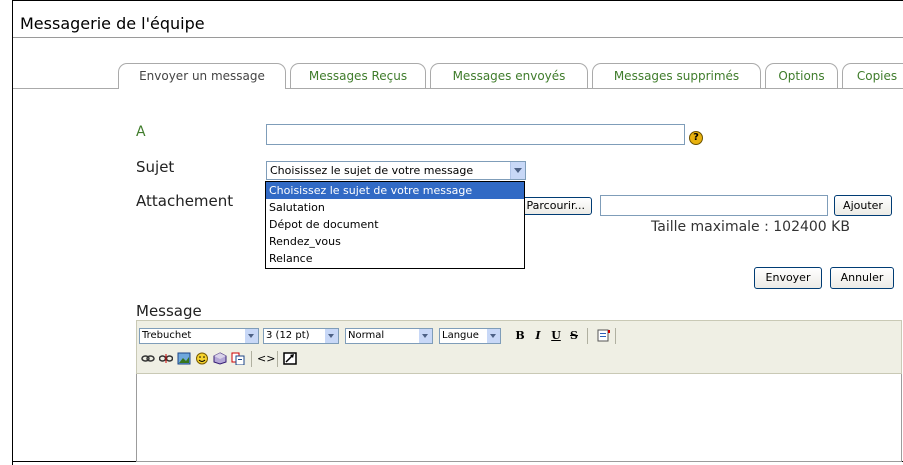  What do you see at coordinates (395, 241) in the screenshot?
I see `subject-option: Rendez_vous` at bounding box center [395, 241].